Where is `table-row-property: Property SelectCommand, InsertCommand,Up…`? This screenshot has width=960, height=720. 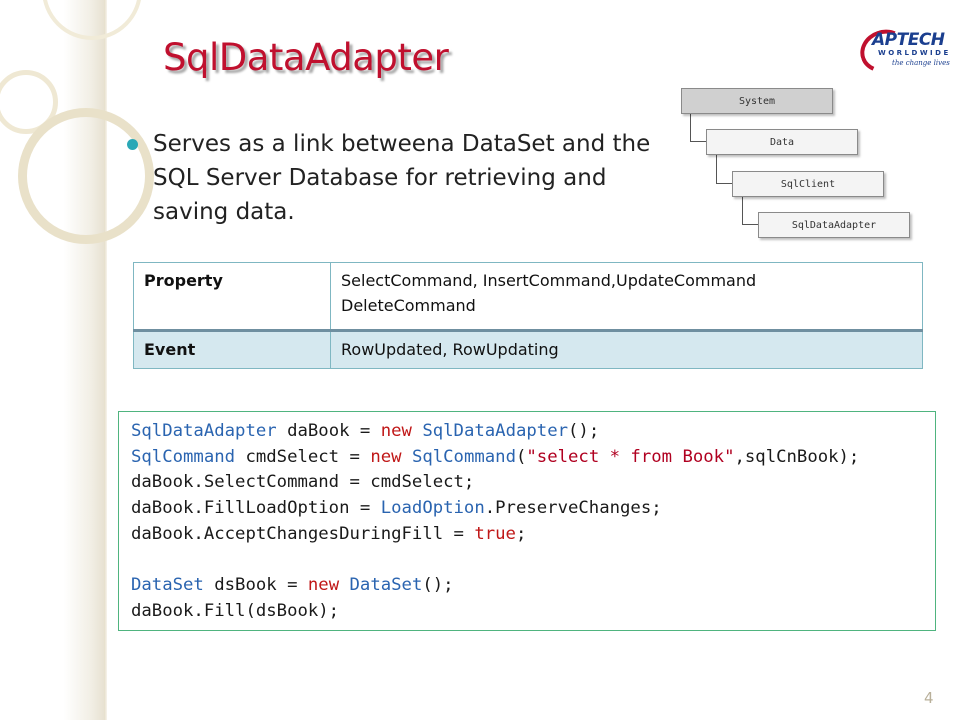 table-row-property: Property SelectCommand, InsertCommand,Up… is located at coordinates (528, 296).